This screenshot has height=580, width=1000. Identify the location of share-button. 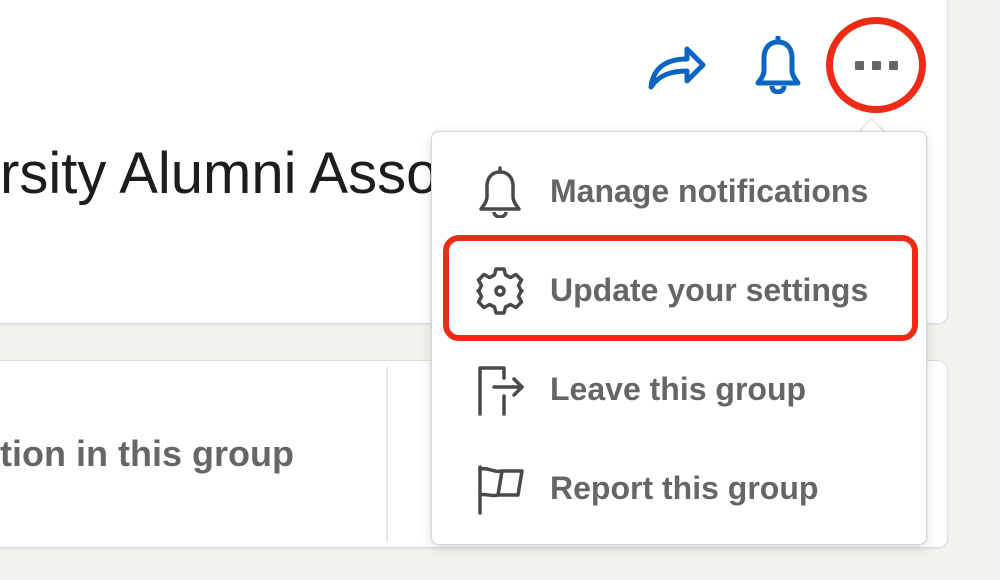
(677, 67).